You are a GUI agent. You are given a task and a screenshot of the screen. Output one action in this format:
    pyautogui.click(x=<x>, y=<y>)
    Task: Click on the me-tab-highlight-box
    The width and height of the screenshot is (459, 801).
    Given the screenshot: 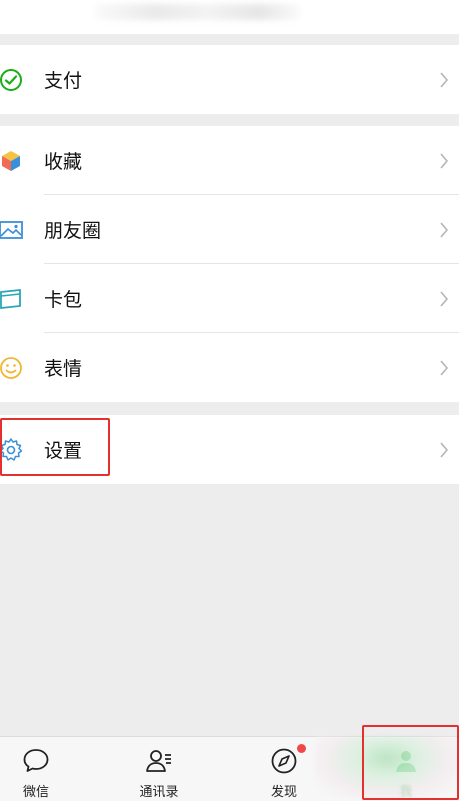 What is the action you would take?
    pyautogui.click(x=410, y=762)
    